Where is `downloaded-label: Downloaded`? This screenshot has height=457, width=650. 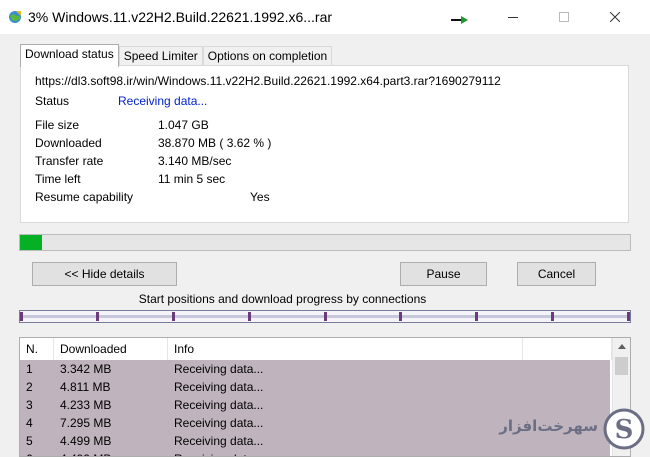 downloaded-label: Downloaded is located at coordinates (68, 143).